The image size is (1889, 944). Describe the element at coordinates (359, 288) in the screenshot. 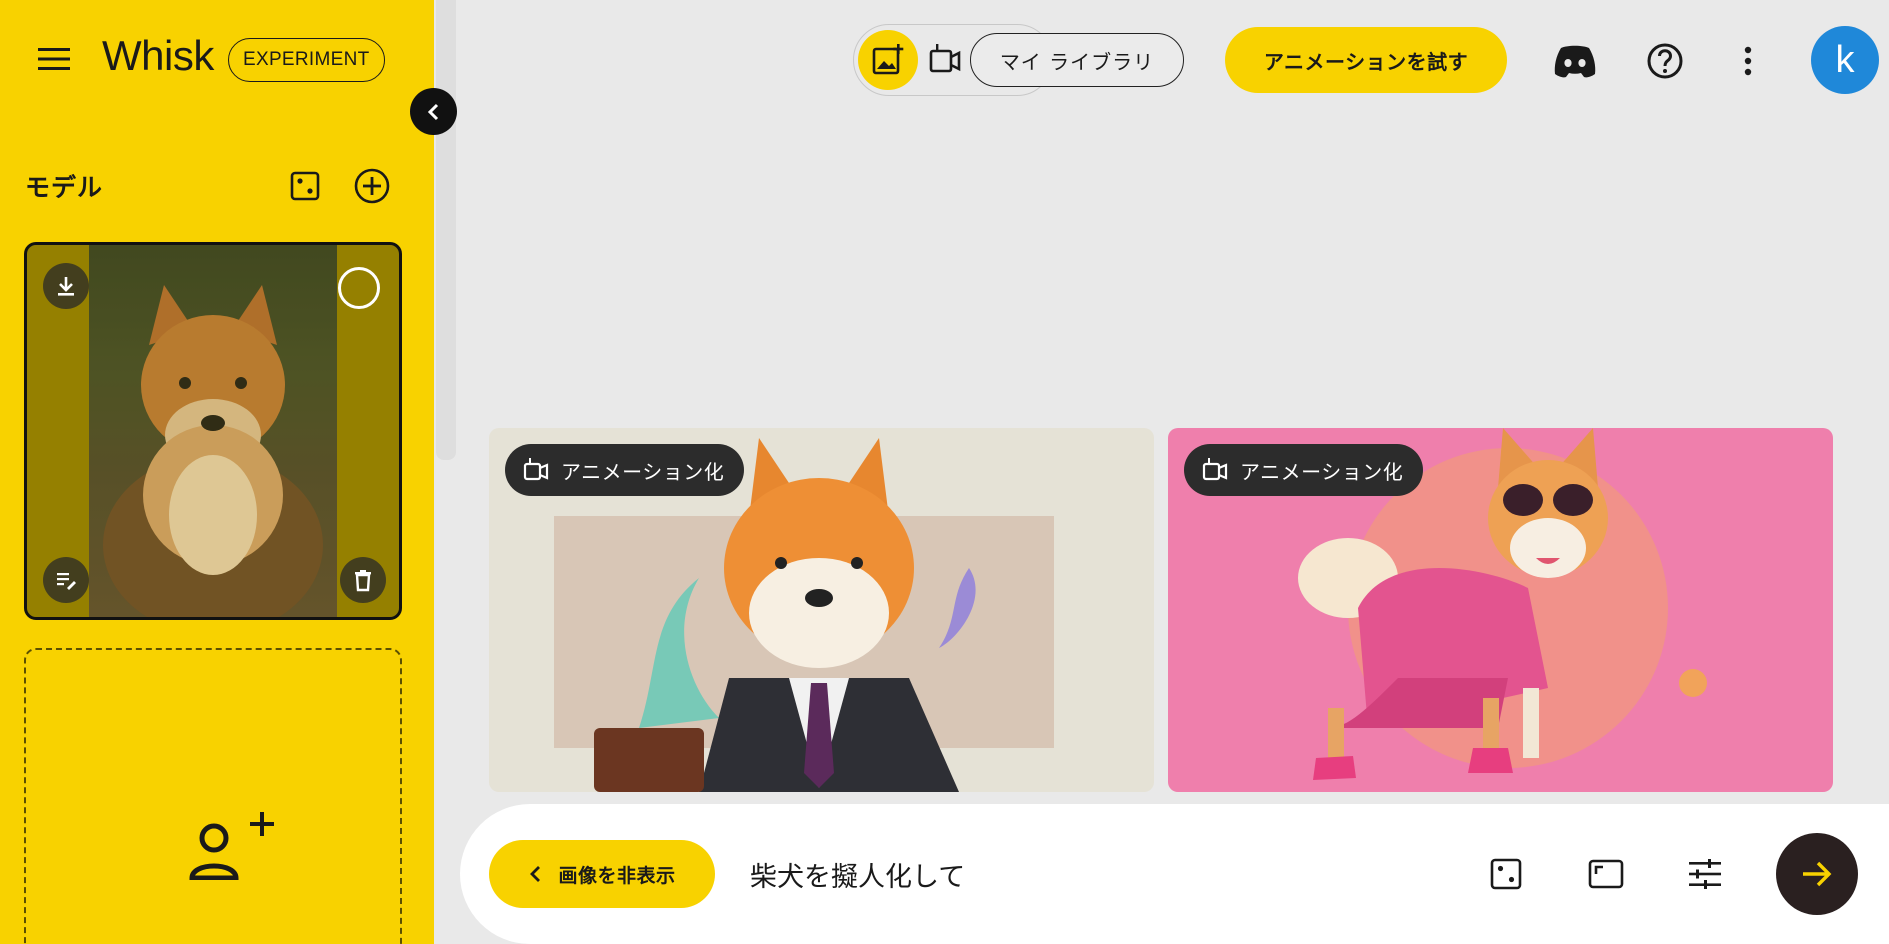

I see `select-circle` at that location.